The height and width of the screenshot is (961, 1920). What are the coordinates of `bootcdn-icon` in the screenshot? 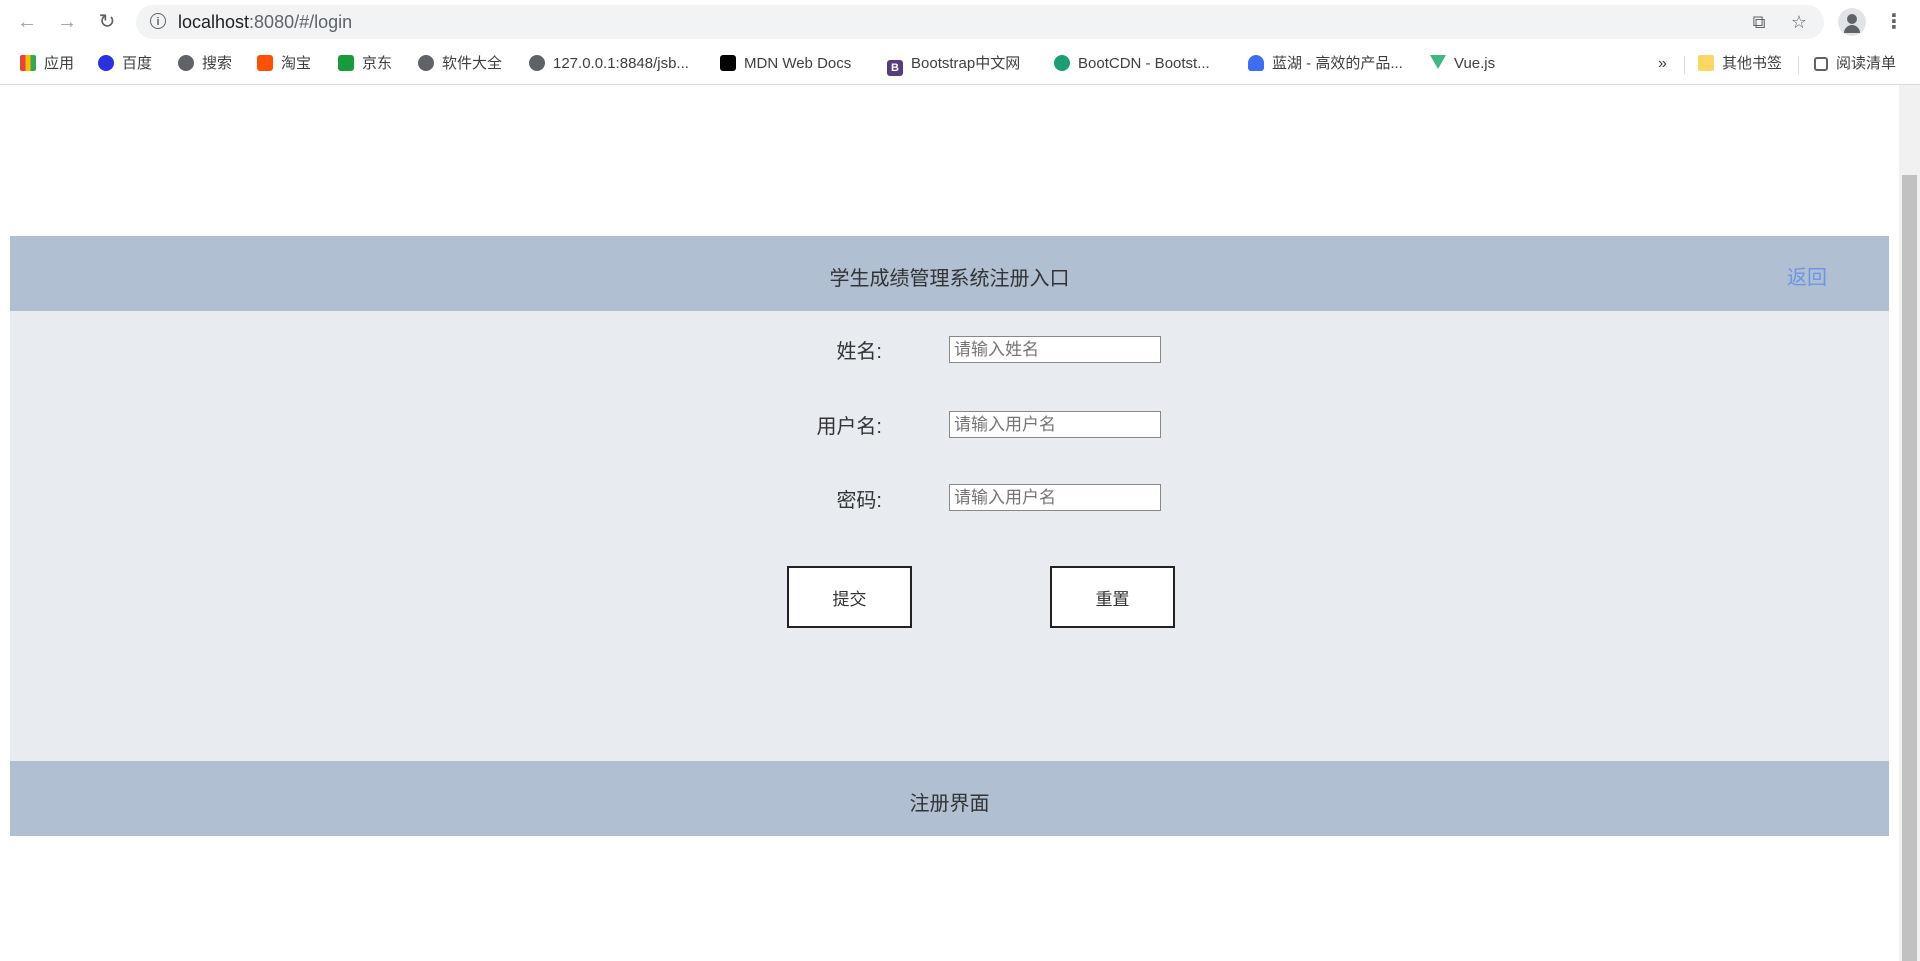 It's located at (1062, 63).